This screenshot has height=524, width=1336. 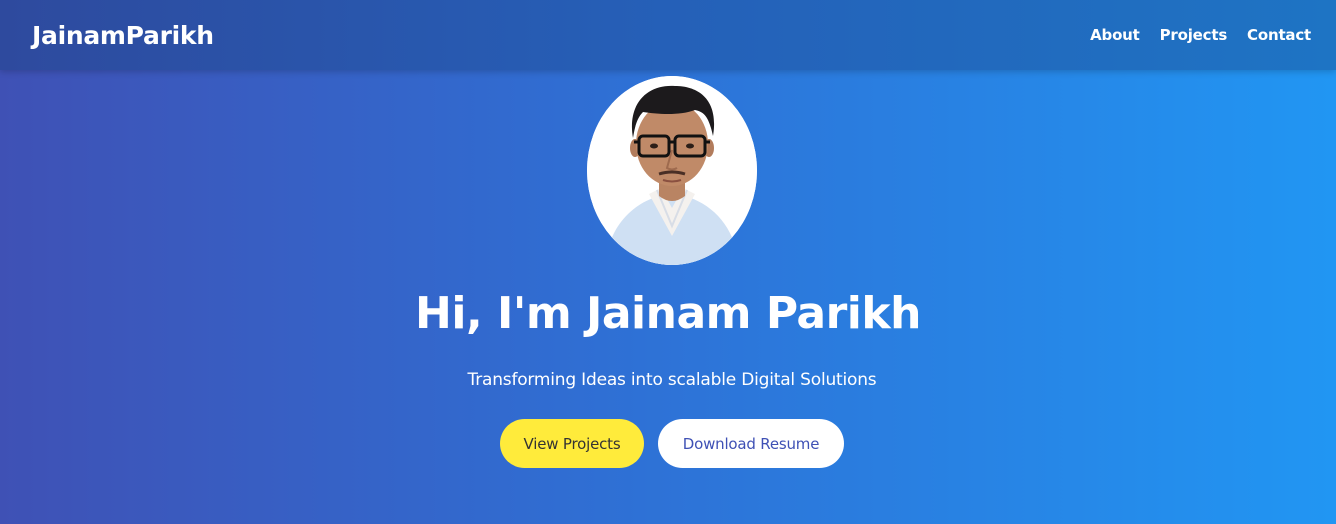 What do you see at coordinates (123, 35) in the screenshot?
I see `brand-logo: JainamParikh` at bounding box center [123, 35].